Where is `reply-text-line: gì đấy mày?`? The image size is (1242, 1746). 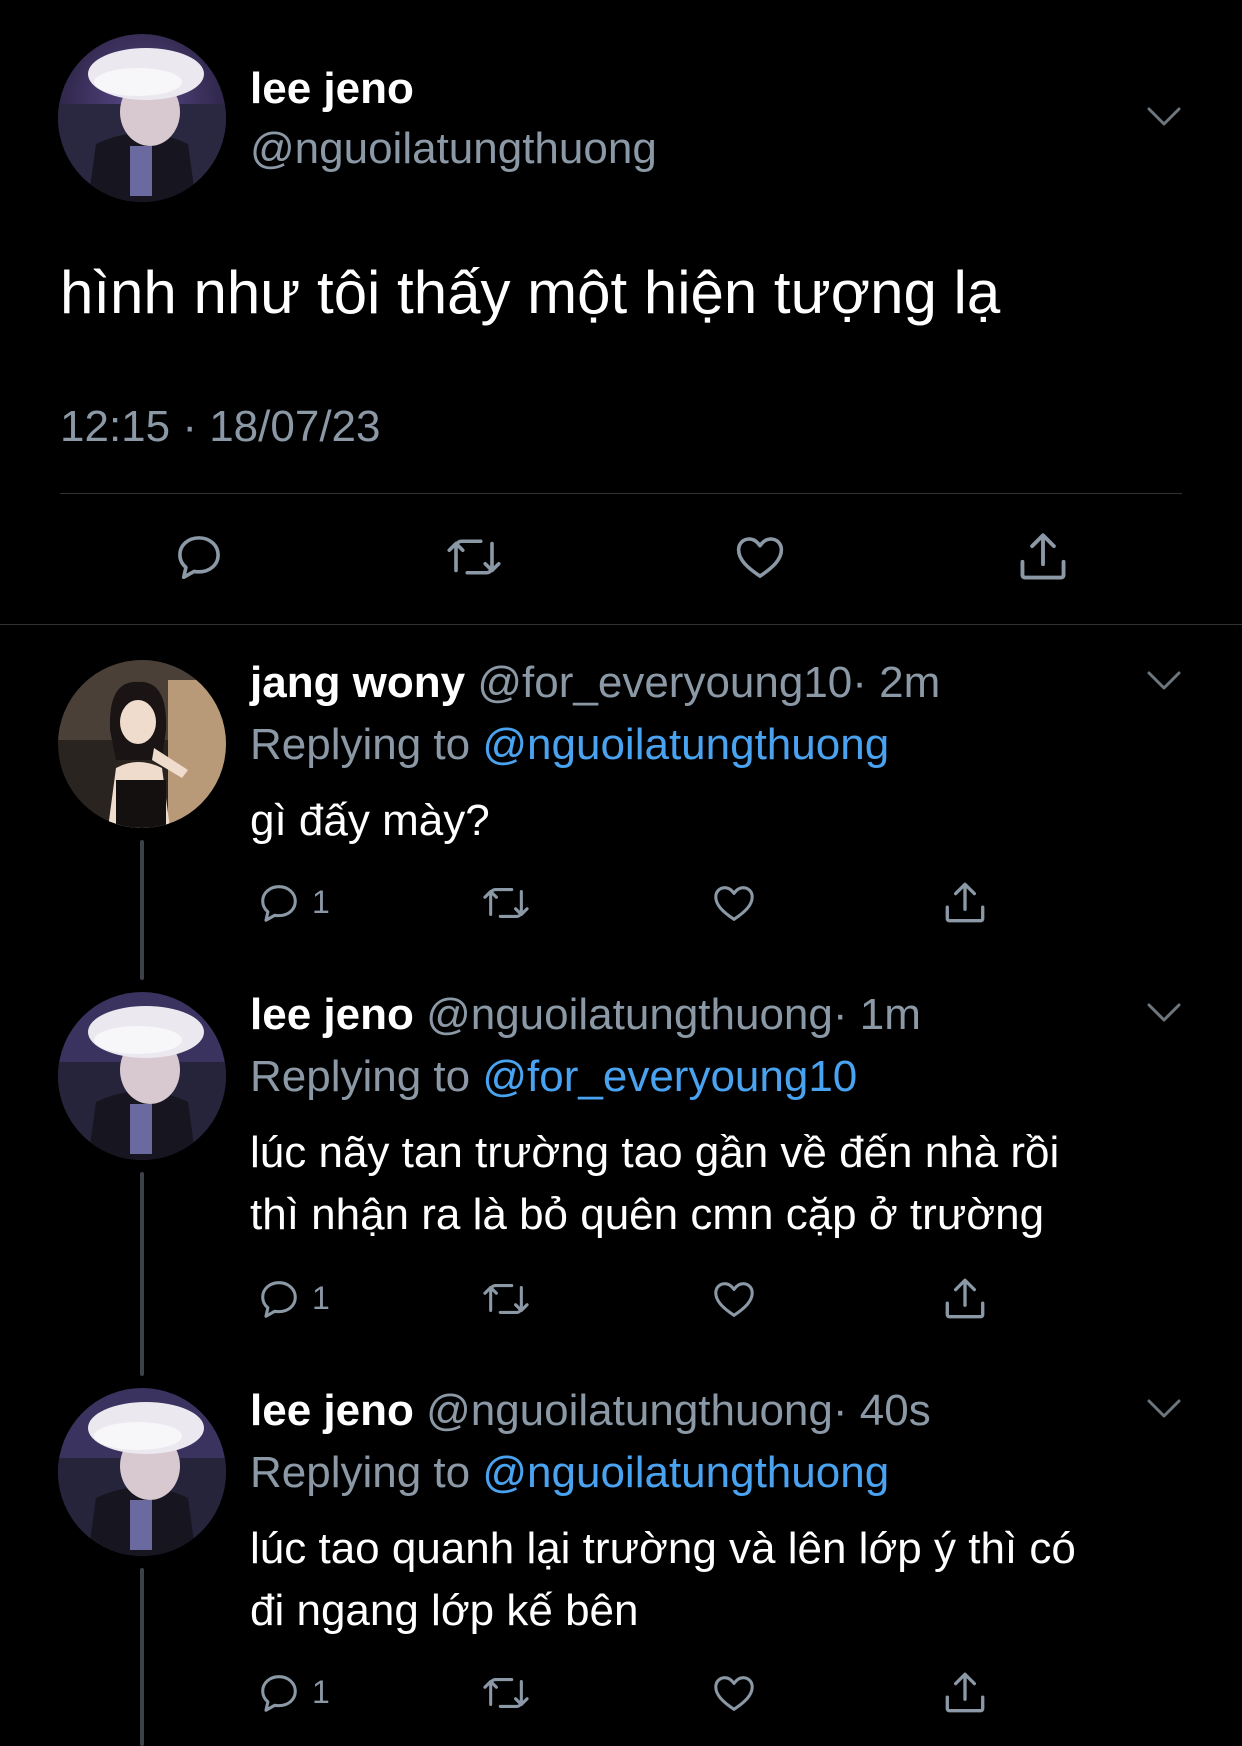
reply-text-line: gì đấy mày? is located at coordinates (370, 820).